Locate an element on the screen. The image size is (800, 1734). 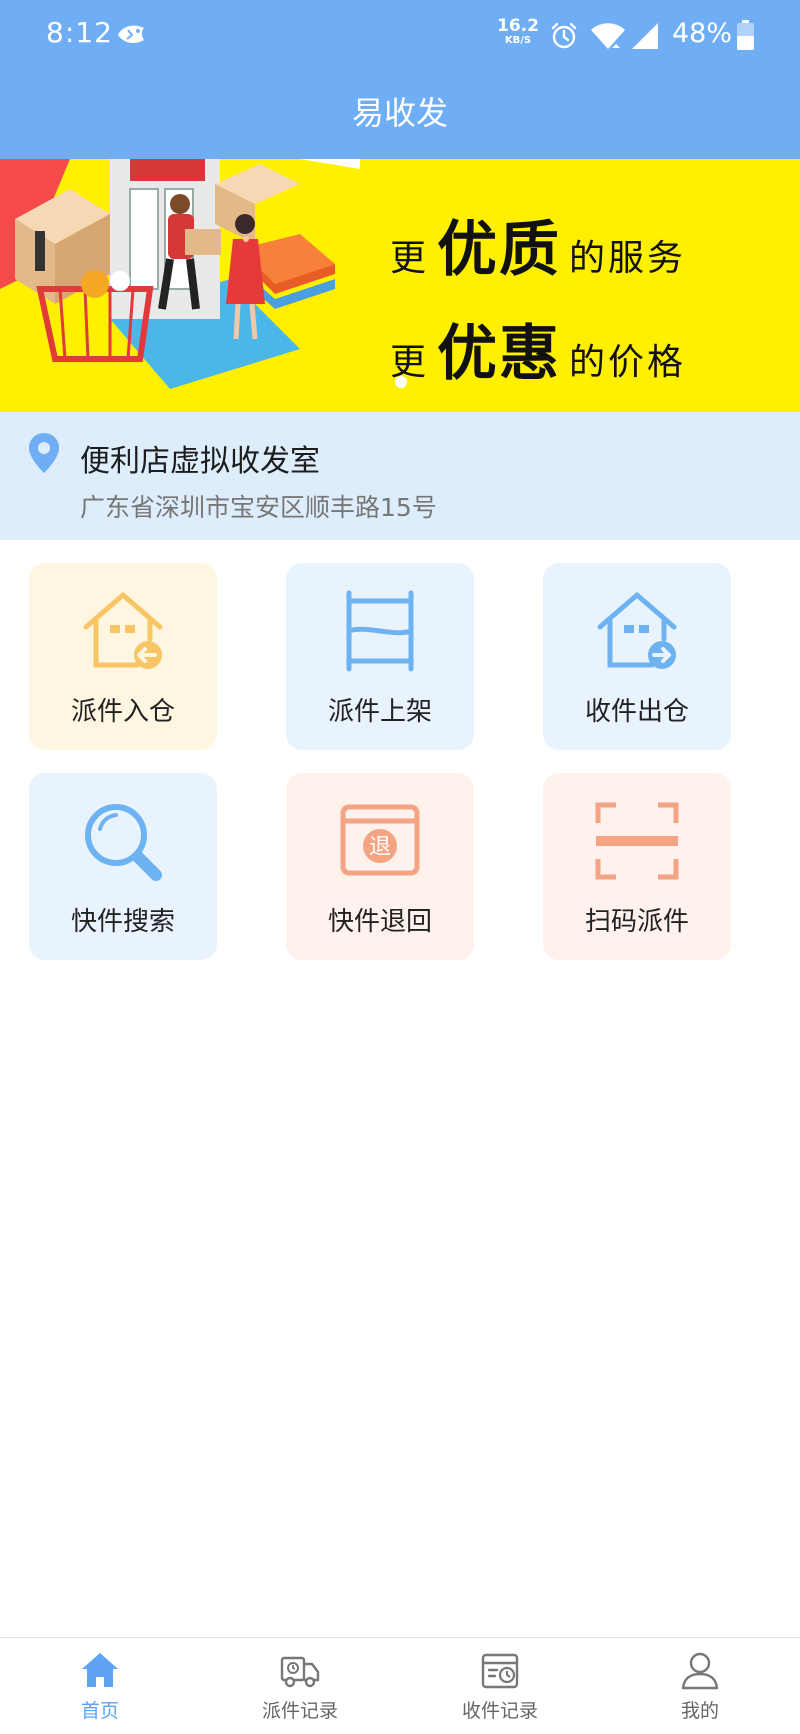
signal-icon is located at coordinates (645, 36).